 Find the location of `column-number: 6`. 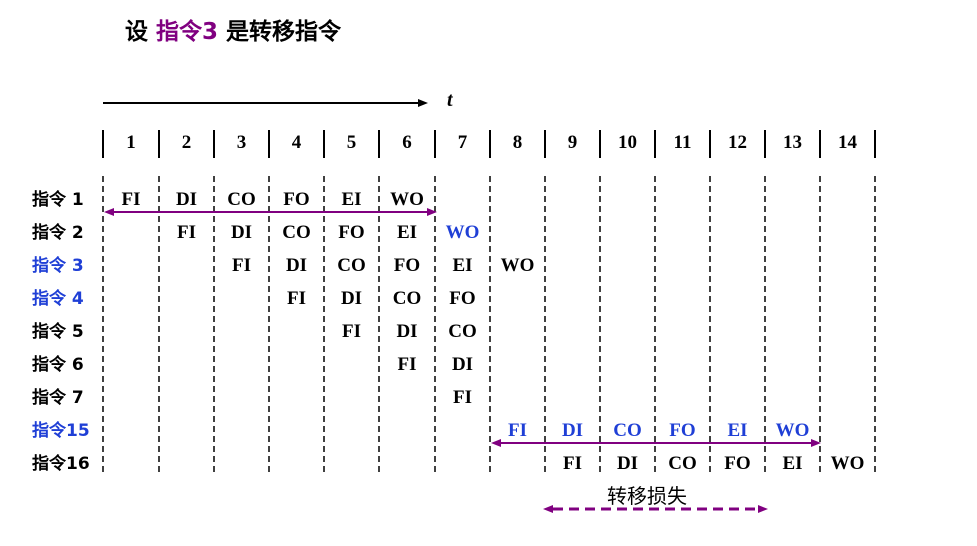

column-number: 6 is located at coordinates (407, 142).